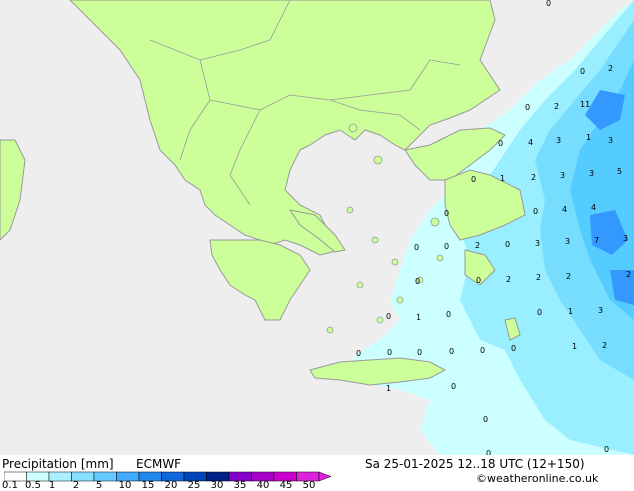 The height and width of the screenshot is (491, 634). What do you see at coordinates (194, 485) in the screenshot?
I see `legend-tick-label: 25` at bounding box center [194, 485].